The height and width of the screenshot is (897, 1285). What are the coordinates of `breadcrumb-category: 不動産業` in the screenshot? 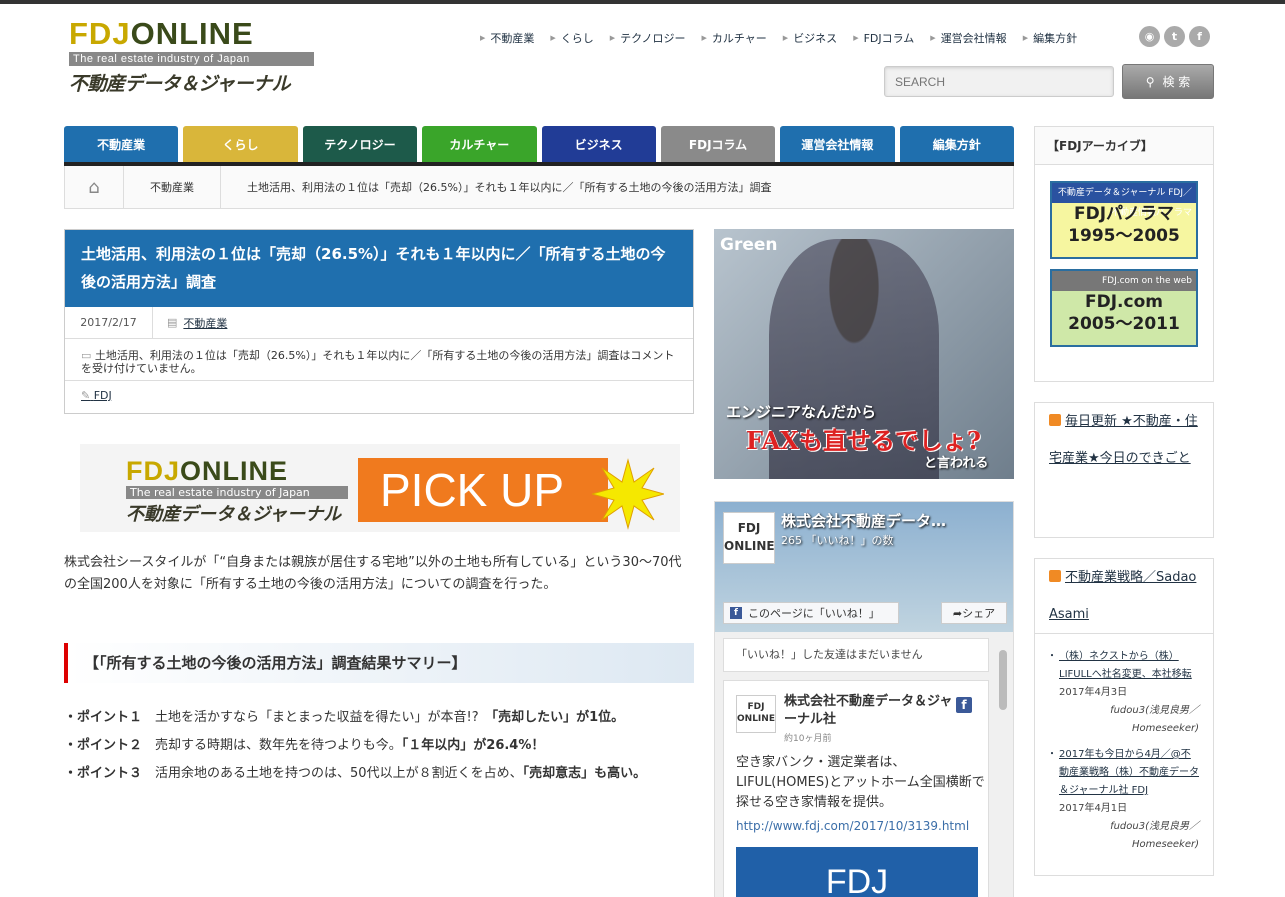 It's located at (172, 187).